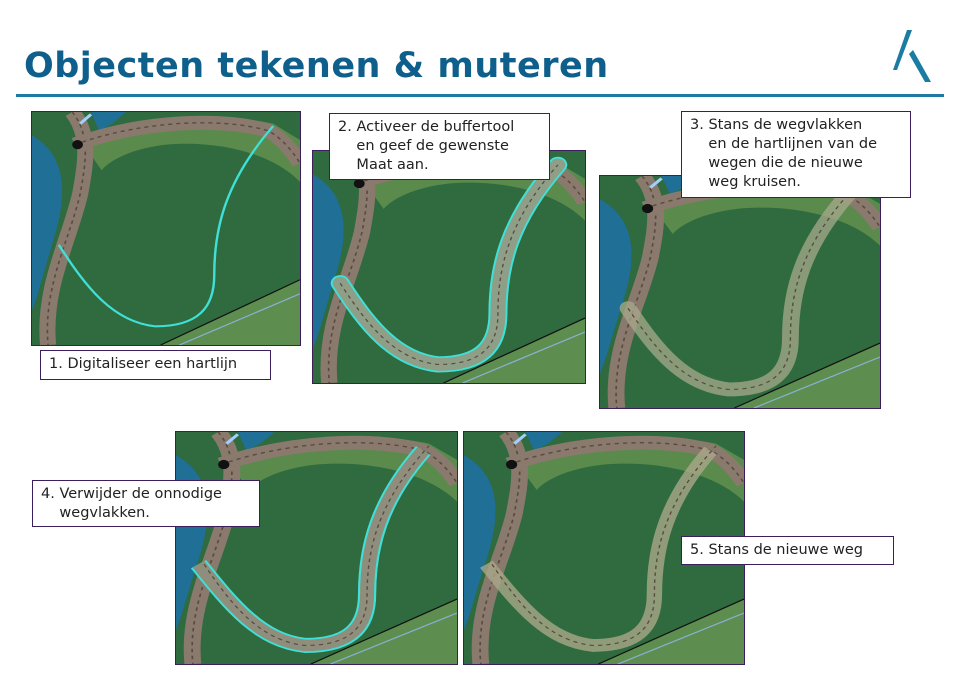 Image resolution: width=960 pixels, height=678 pixels. Describe the element at coordinates (146, 503) in the screenshot. I see `step-4-callout: 4. Verwijder de onnodige wegvlakken.` at that location.